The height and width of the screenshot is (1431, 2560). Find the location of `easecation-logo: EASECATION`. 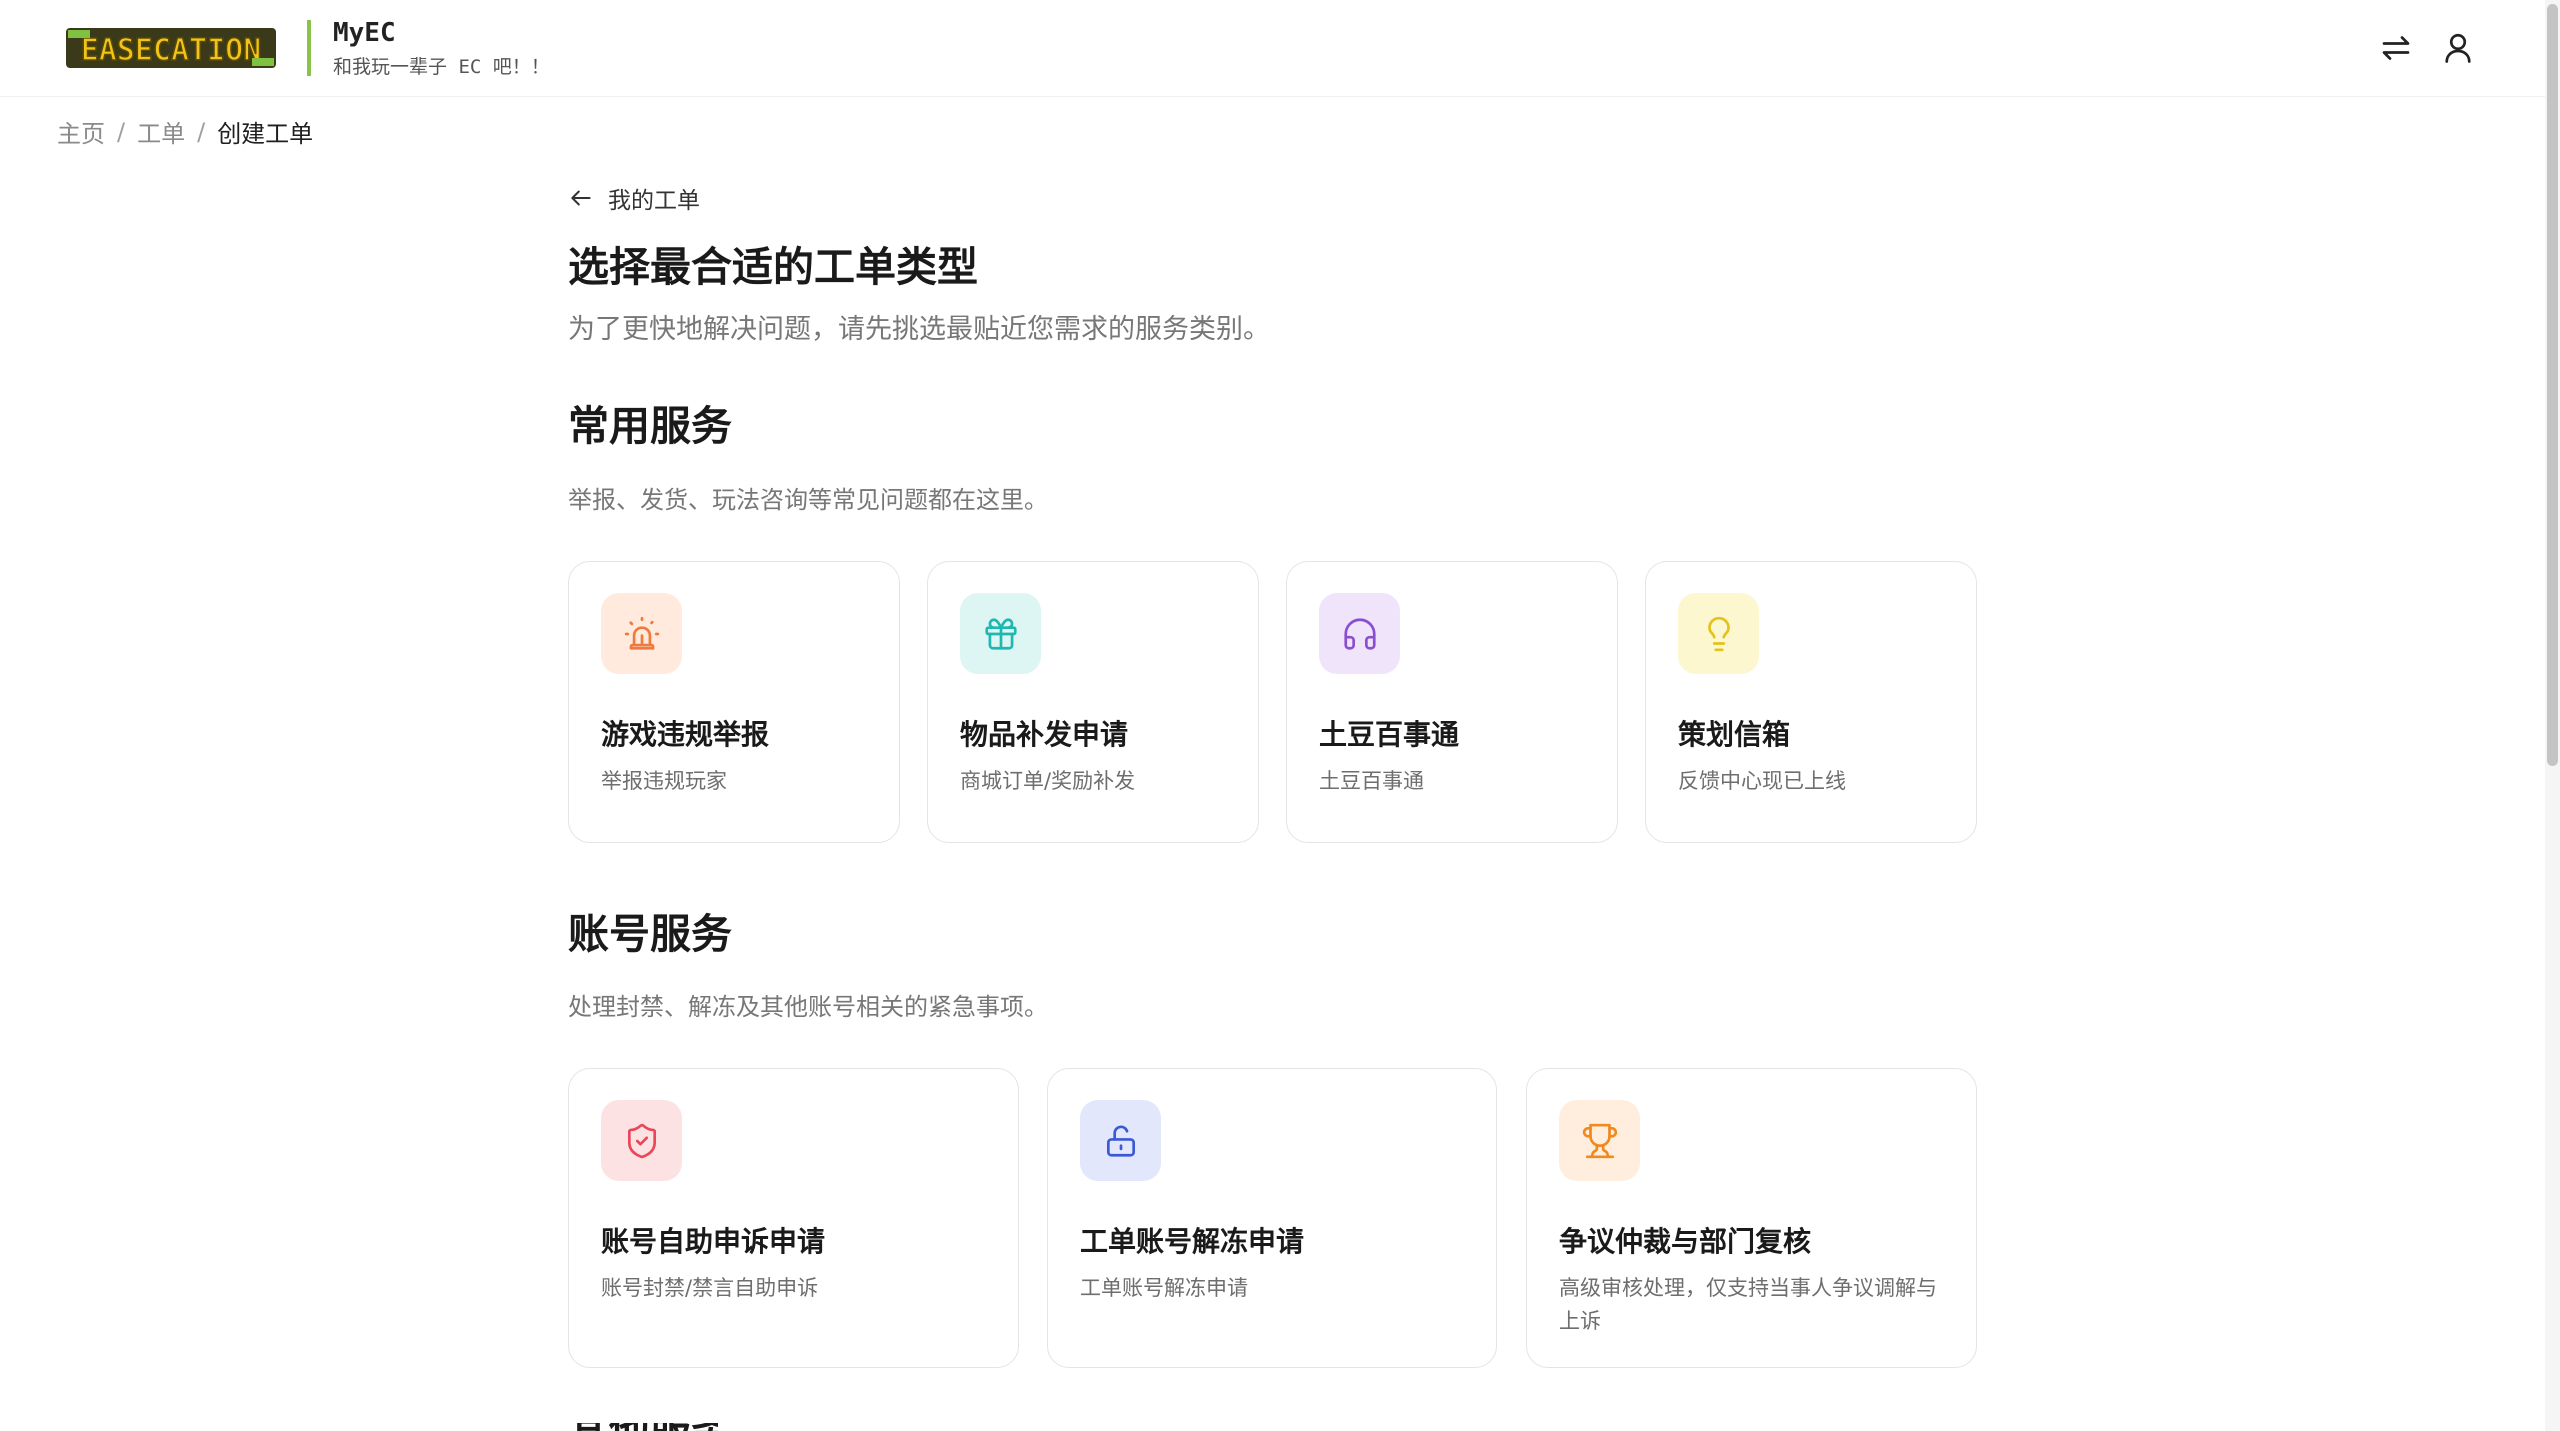

easecation-logo: EASECATION is located at coordinates (171, 48).